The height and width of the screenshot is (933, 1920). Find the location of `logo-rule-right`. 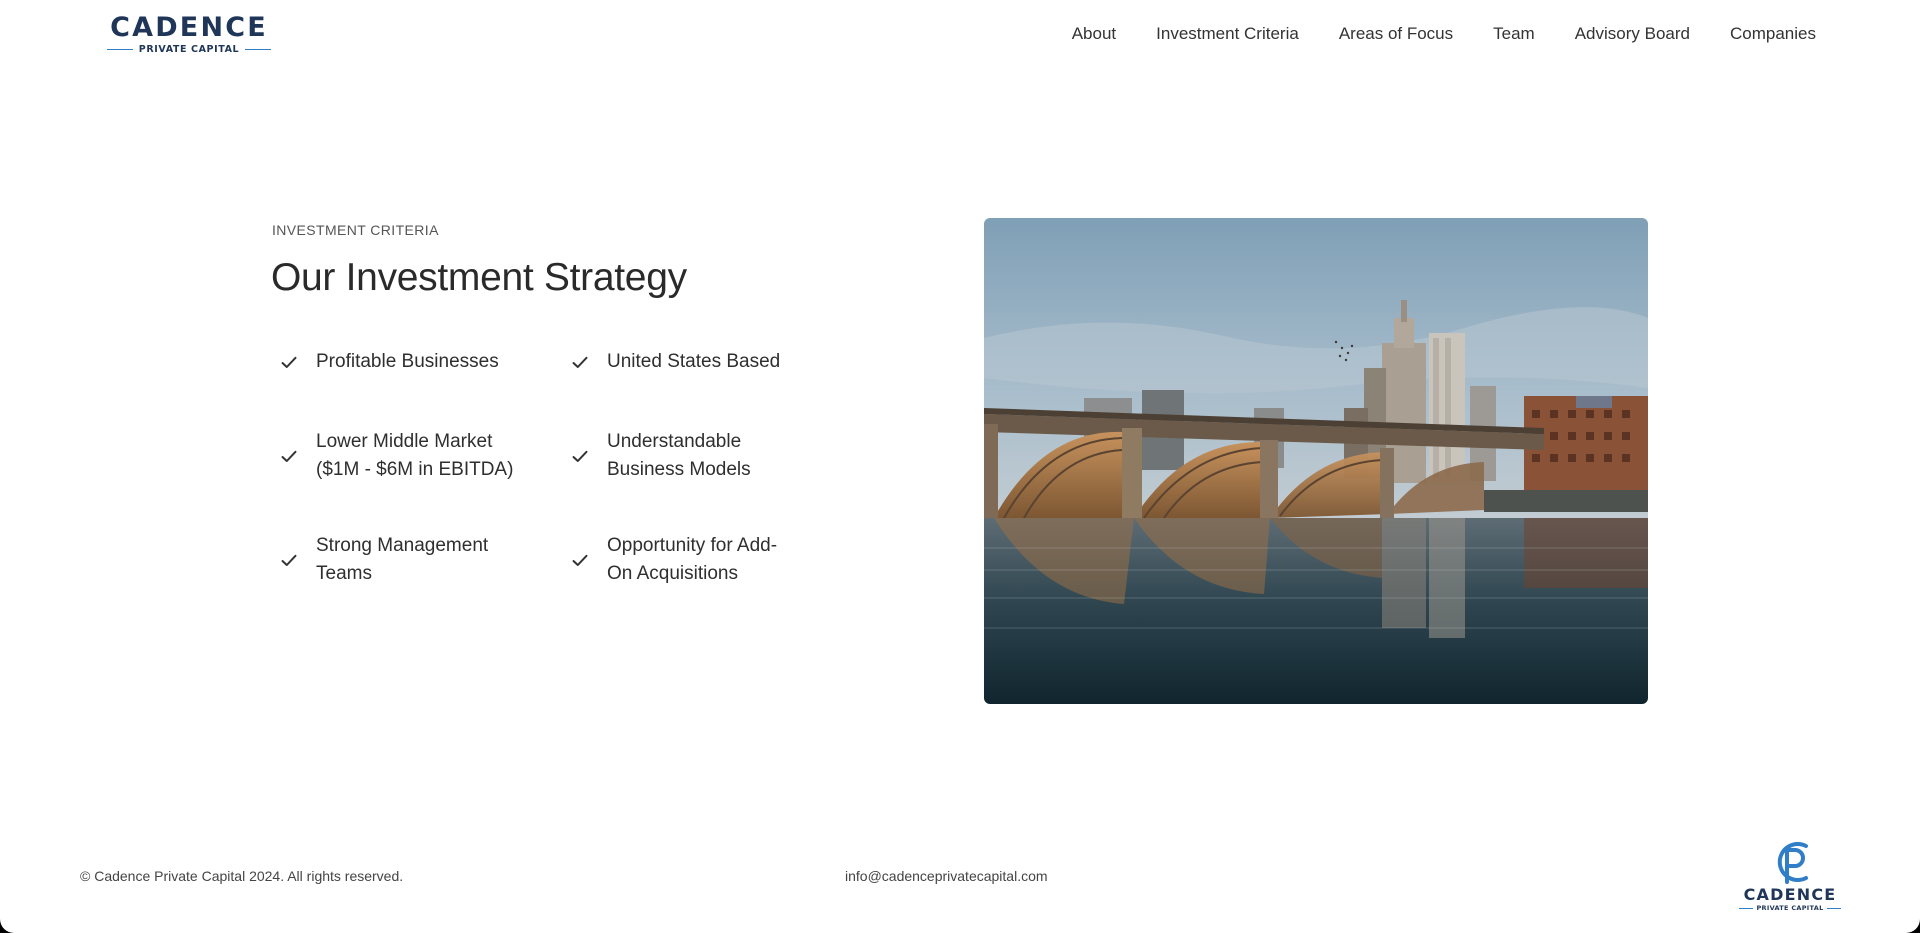

logo-rule-right is located at coordinates (258, 49).